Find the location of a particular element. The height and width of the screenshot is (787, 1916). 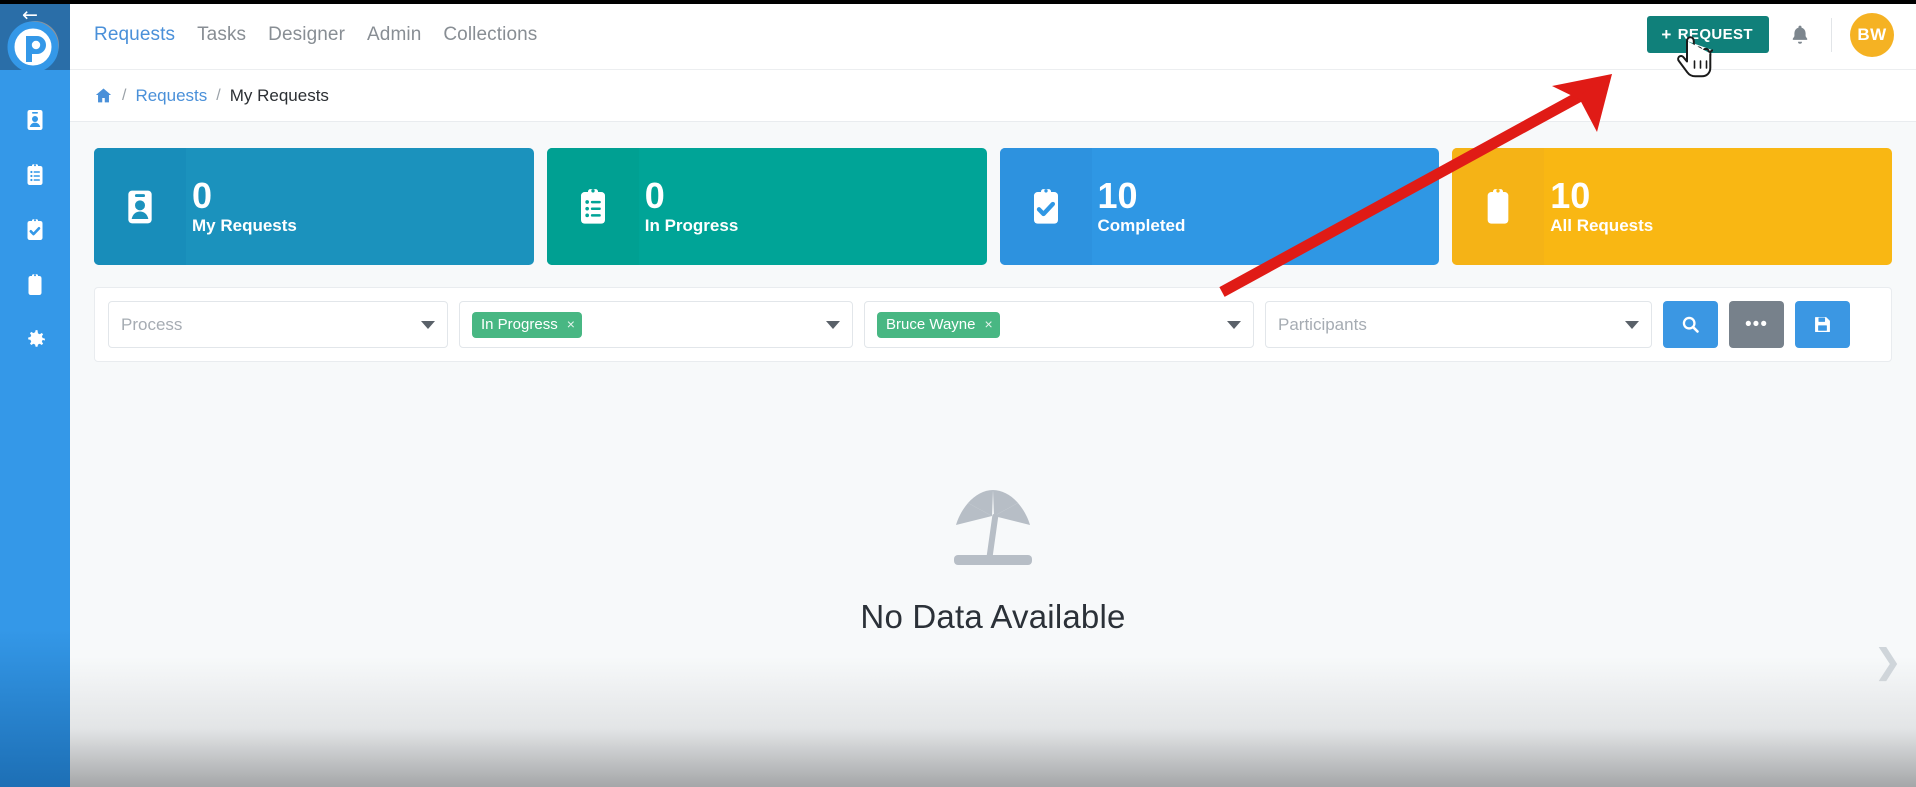

search-icon is located at coordinates (1690, 324).